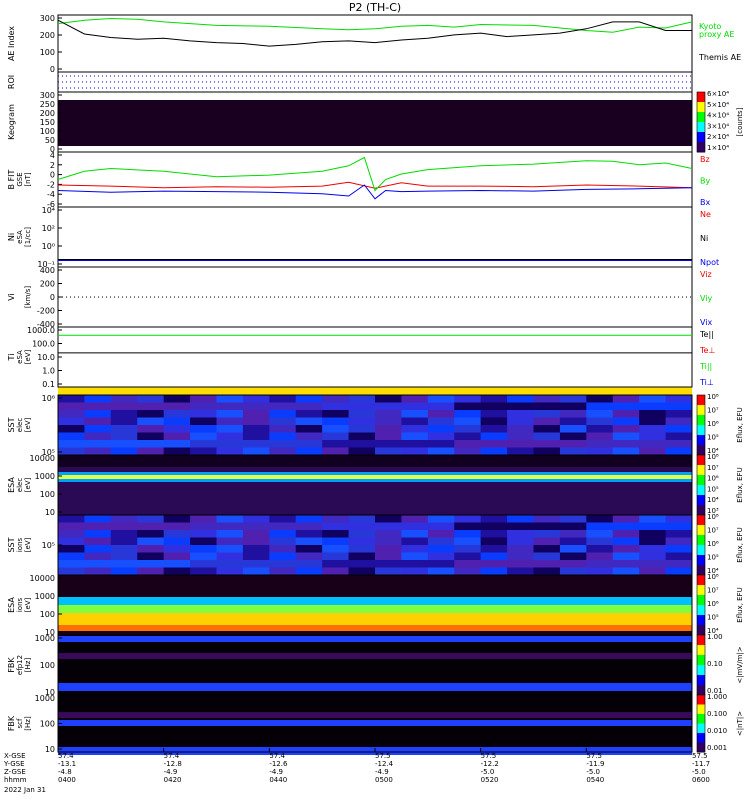  I want to click on legend-entry: Bz, so click(705, 159).